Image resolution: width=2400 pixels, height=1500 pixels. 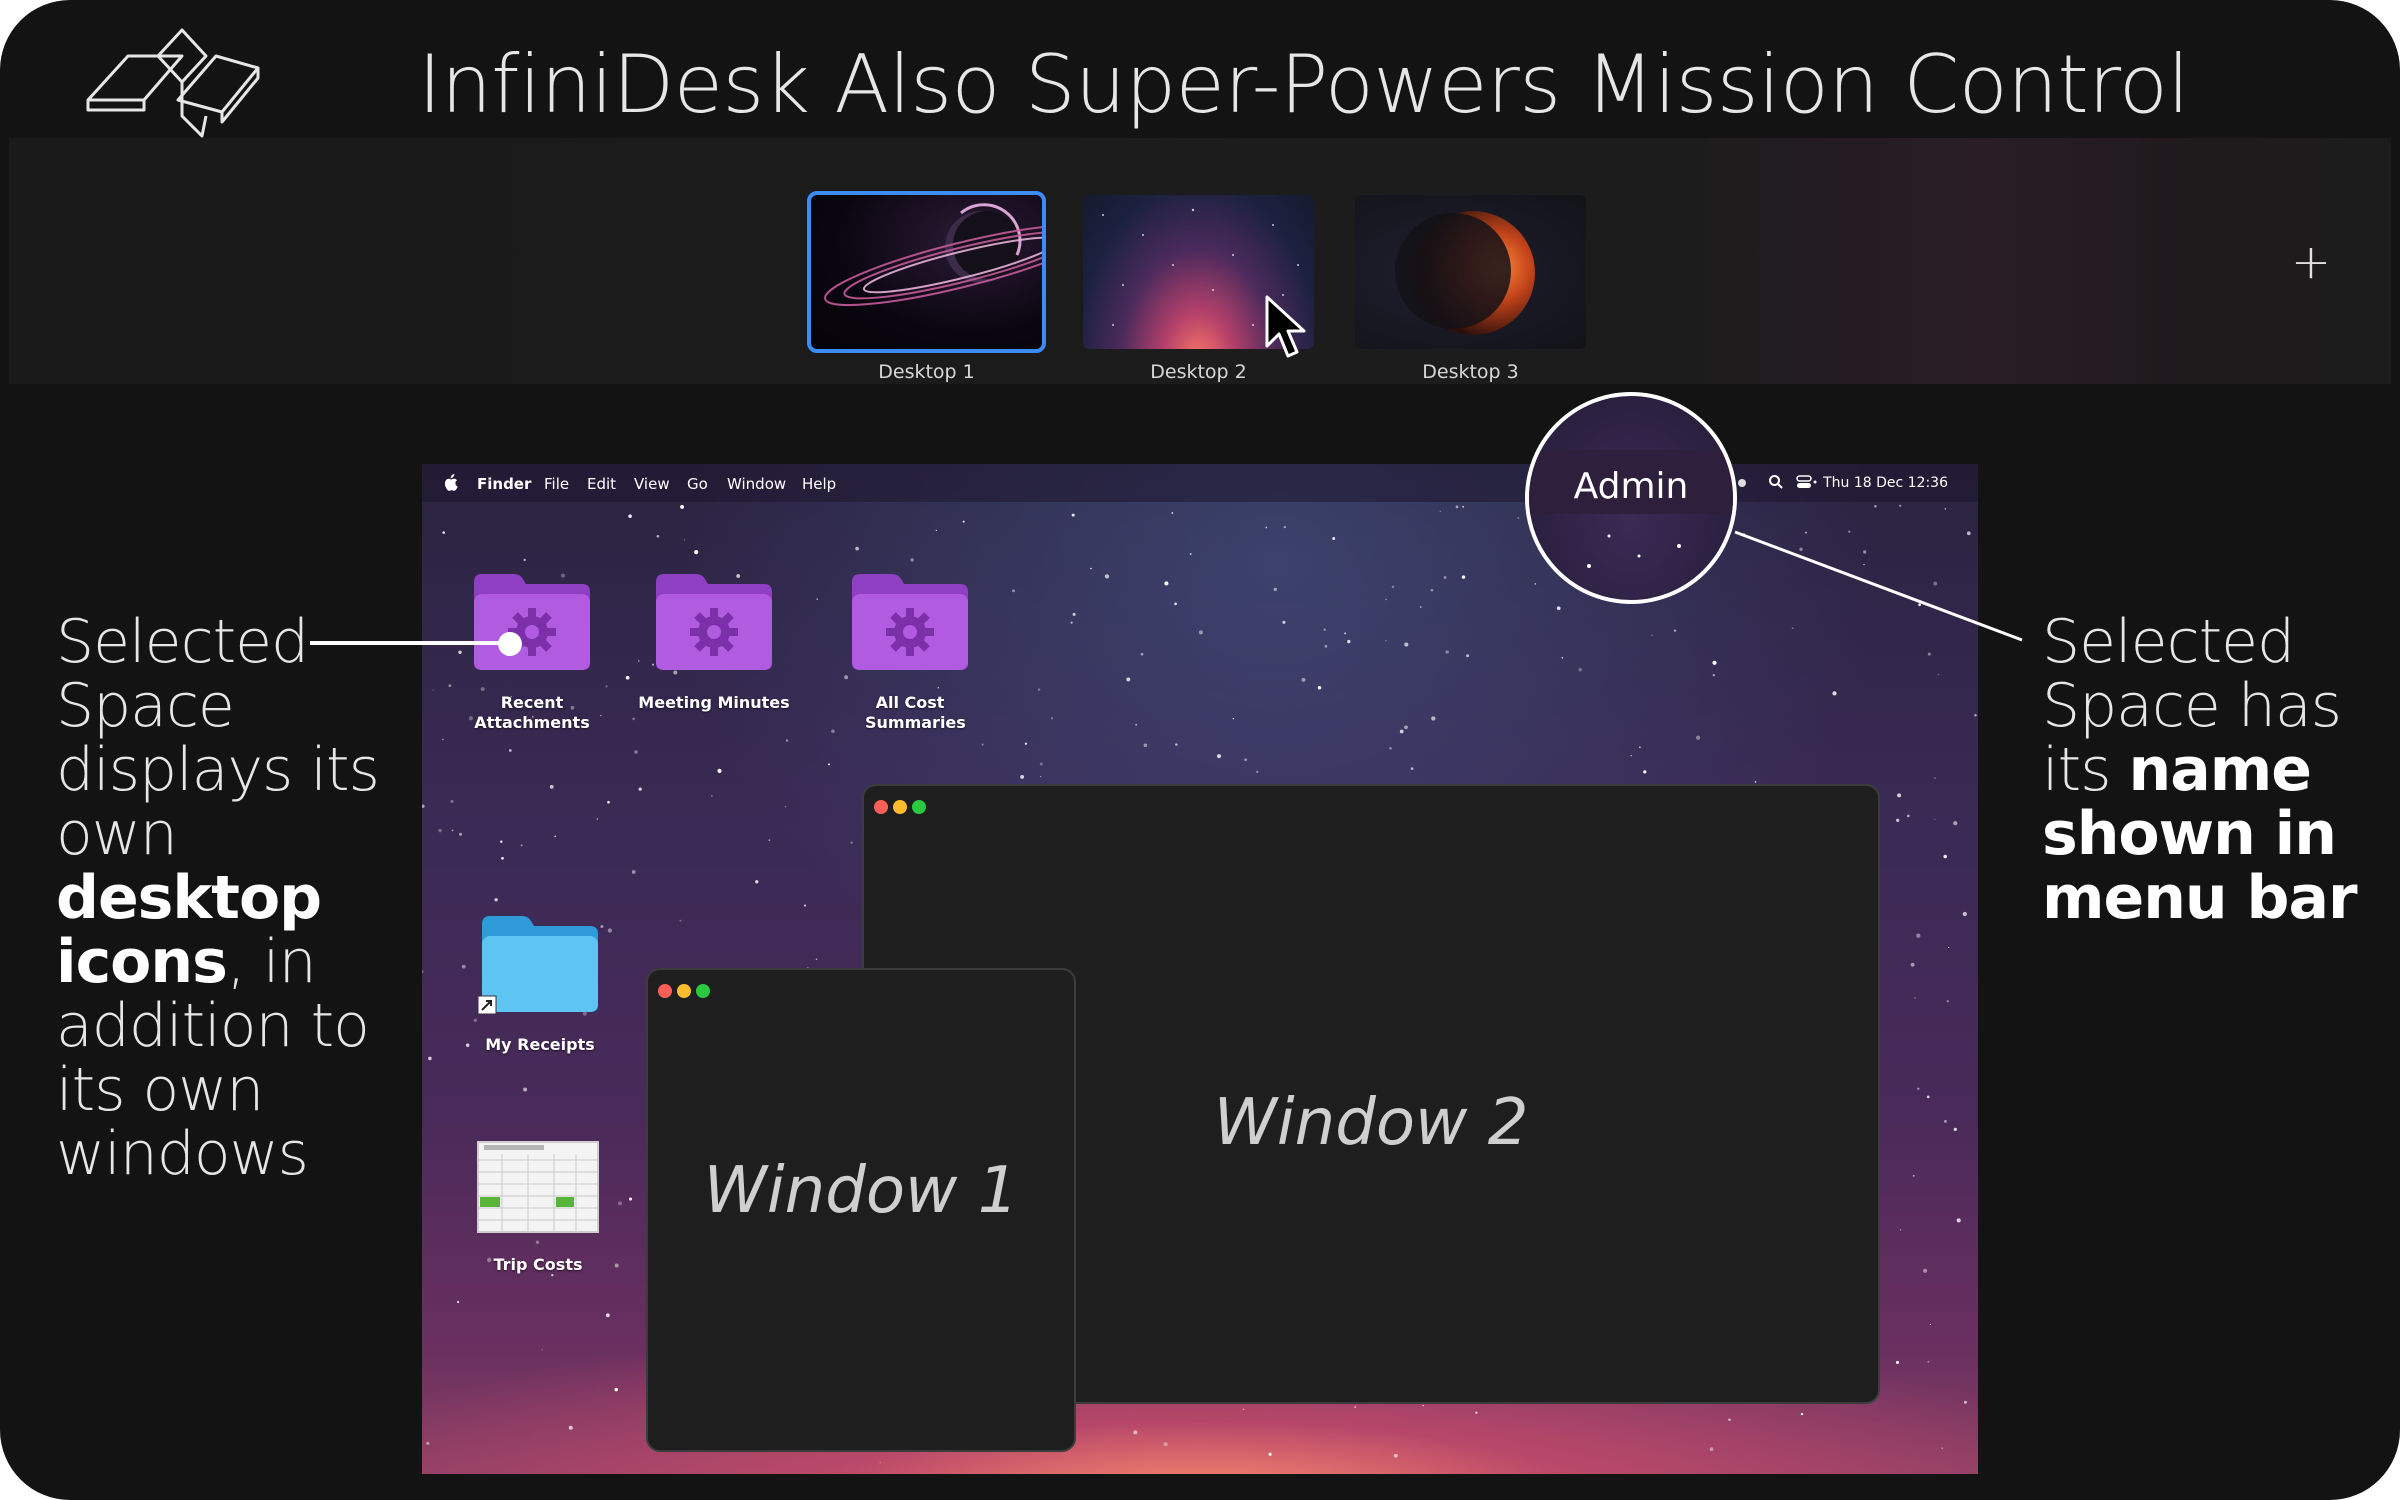 I want to click on space-desktop-3: Desktop 3, so click(x=1470, y=289).